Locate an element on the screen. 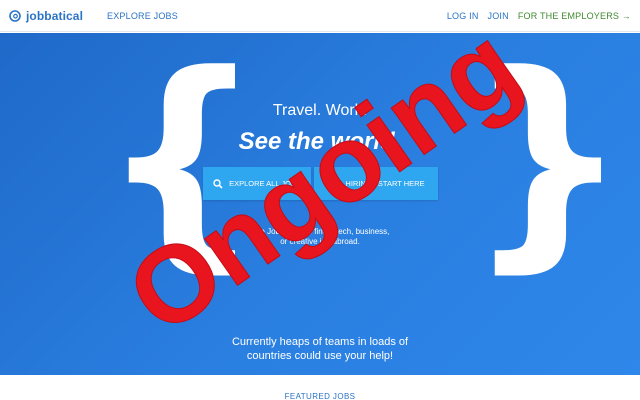 The width and height of the screenshot is (640, 400). team-icon is located at coordinates (333, 183).